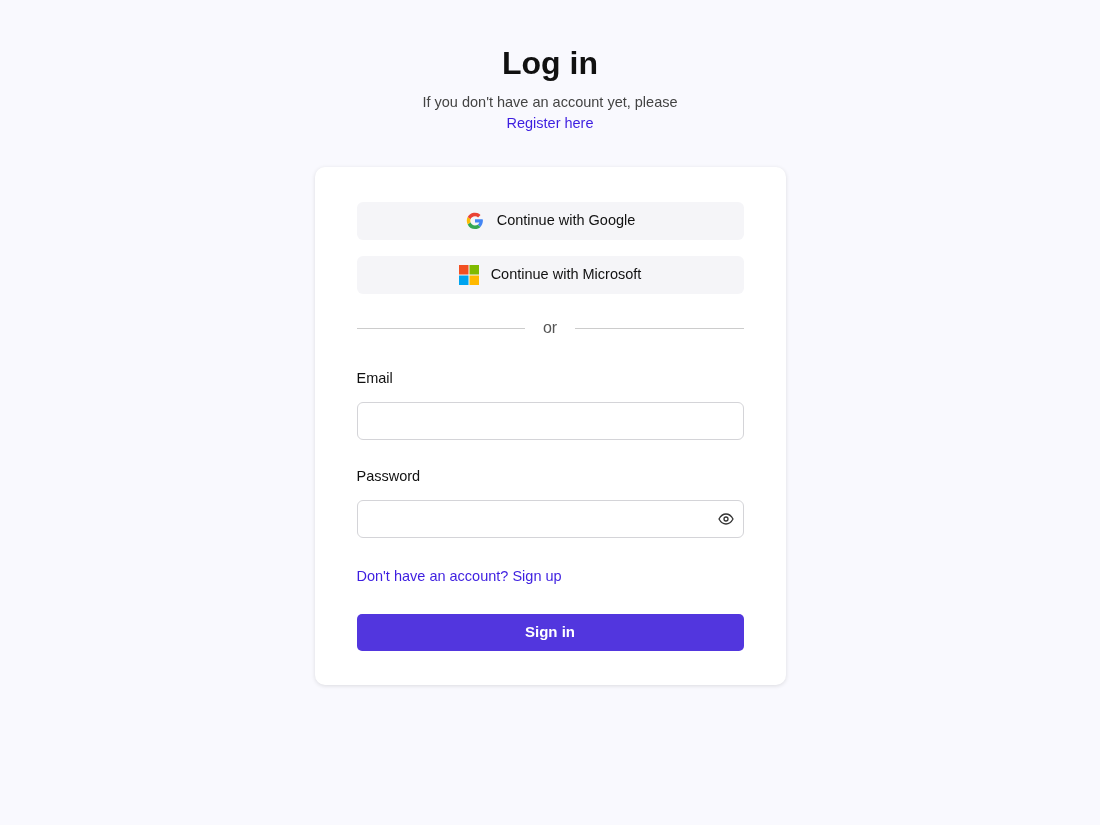 This screenshot has height=825, width=1100. I want to click on register-link: Register here, so click(550, 124).